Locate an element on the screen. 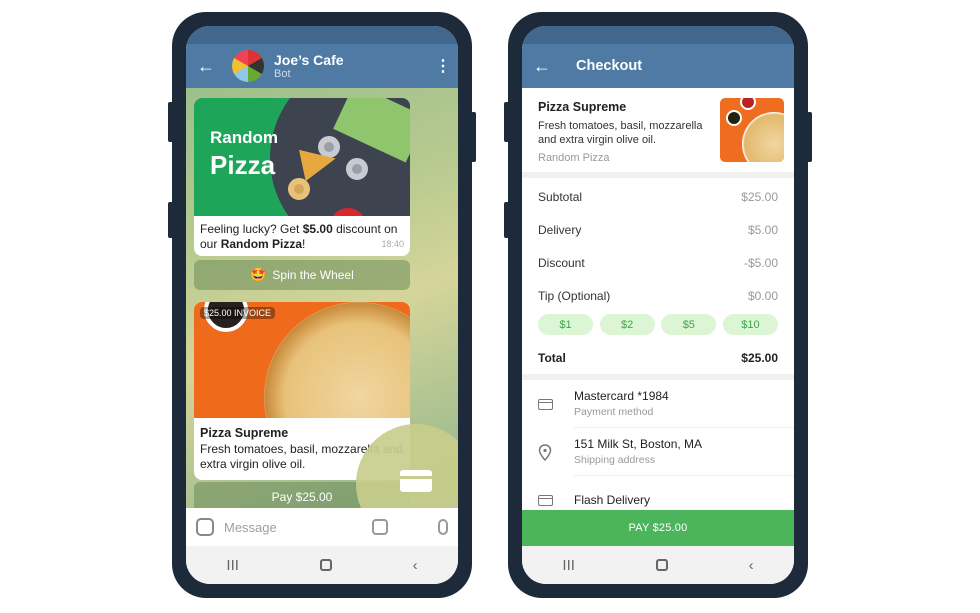 The image size is (980, 613). message-input: Message is located at coordinates (298, 527).